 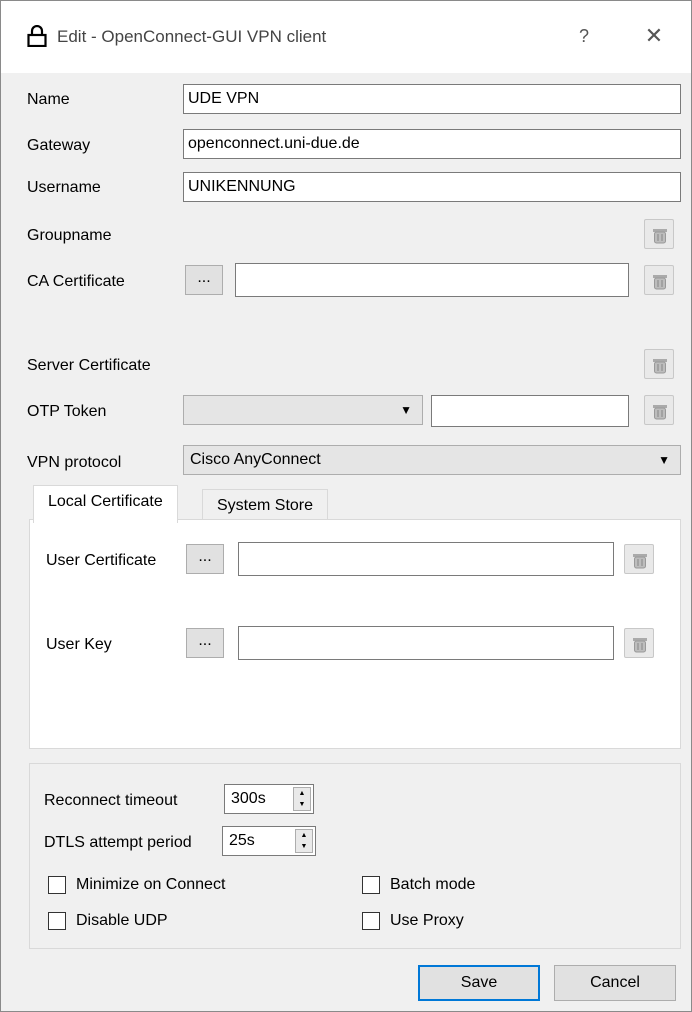 I want to click on disable-udp-label: Disable UDP, so click(x=122, y=920).